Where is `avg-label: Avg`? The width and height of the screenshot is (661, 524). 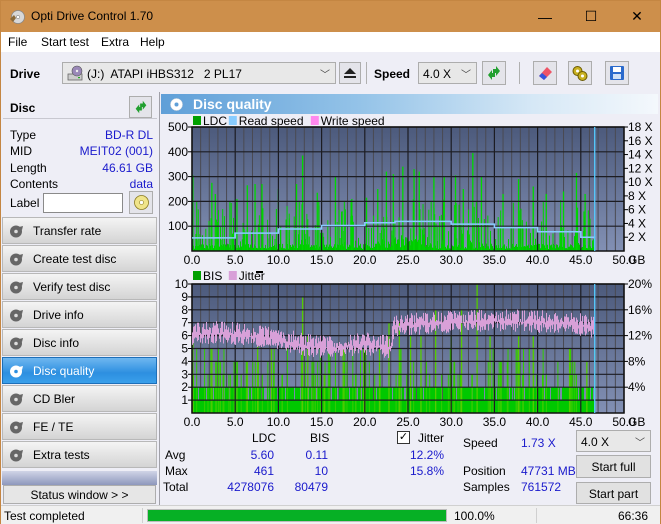
avg-label: Avg is located at coordinates (175, 455).